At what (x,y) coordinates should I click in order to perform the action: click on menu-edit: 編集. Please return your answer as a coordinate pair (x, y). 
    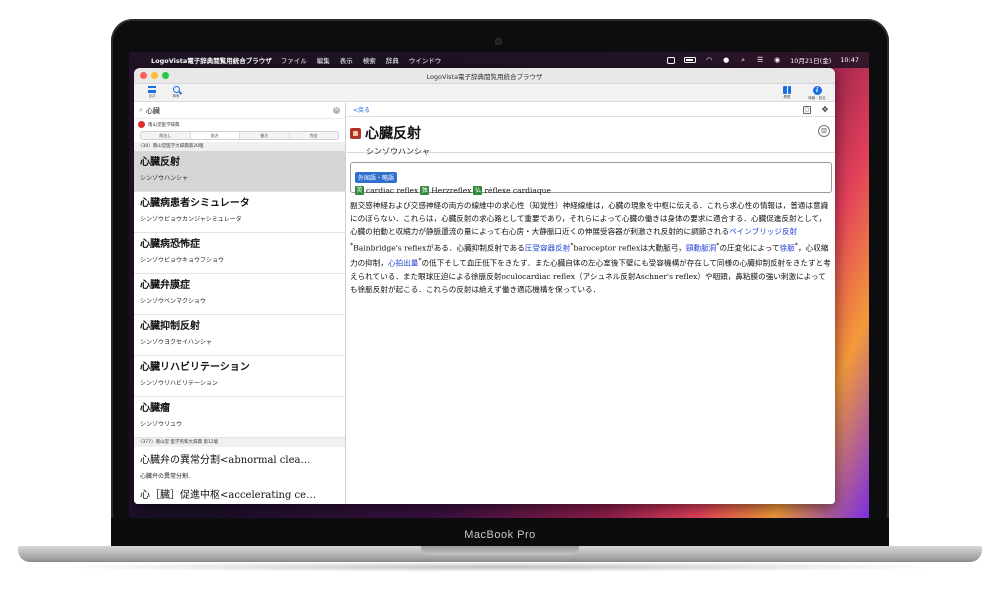
    Looking at the image, I should click on (323, 60).